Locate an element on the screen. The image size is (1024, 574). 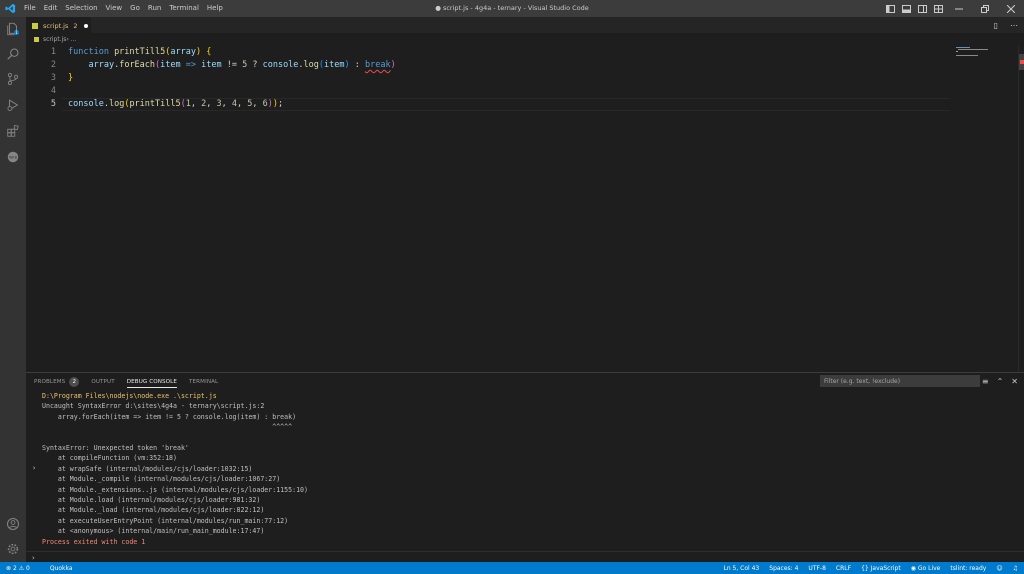
code-line: } is located at coordinates (70, 78).